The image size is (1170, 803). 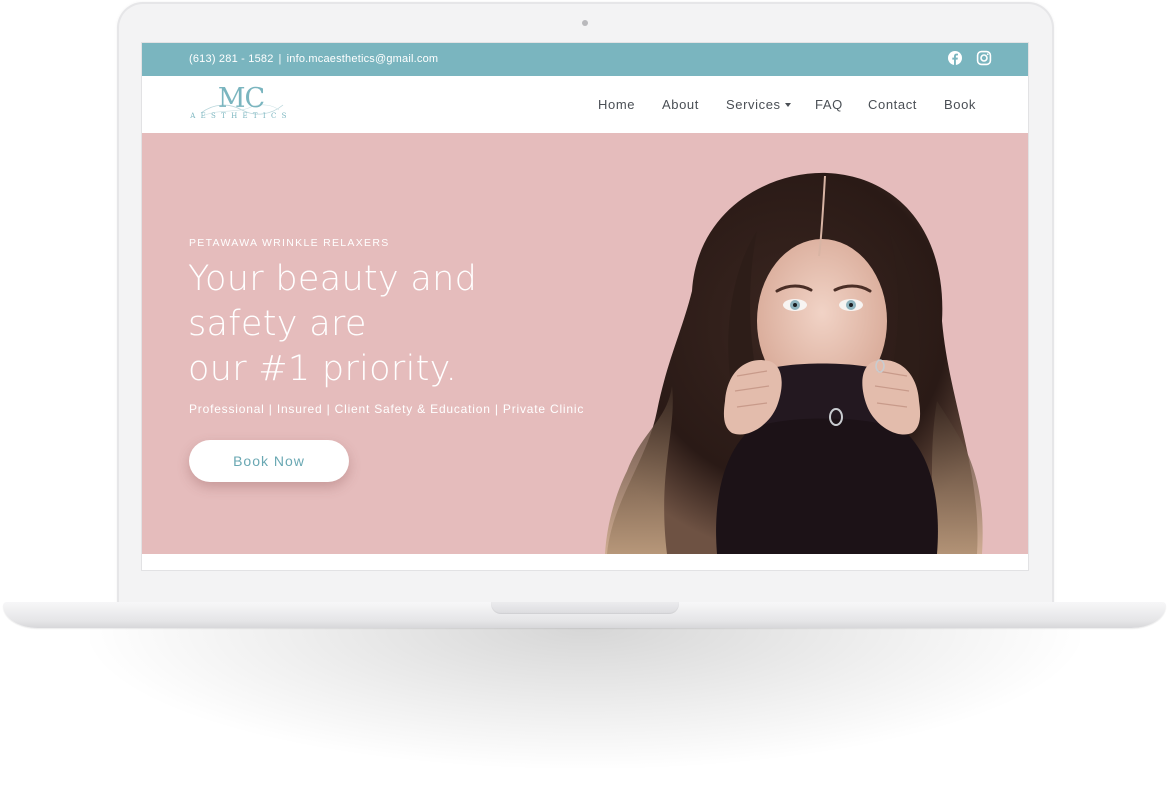 What do you see at coordinates (960, 104) in the screenshot?
I see `nav-book: Book` at bounding box center [960, 104].